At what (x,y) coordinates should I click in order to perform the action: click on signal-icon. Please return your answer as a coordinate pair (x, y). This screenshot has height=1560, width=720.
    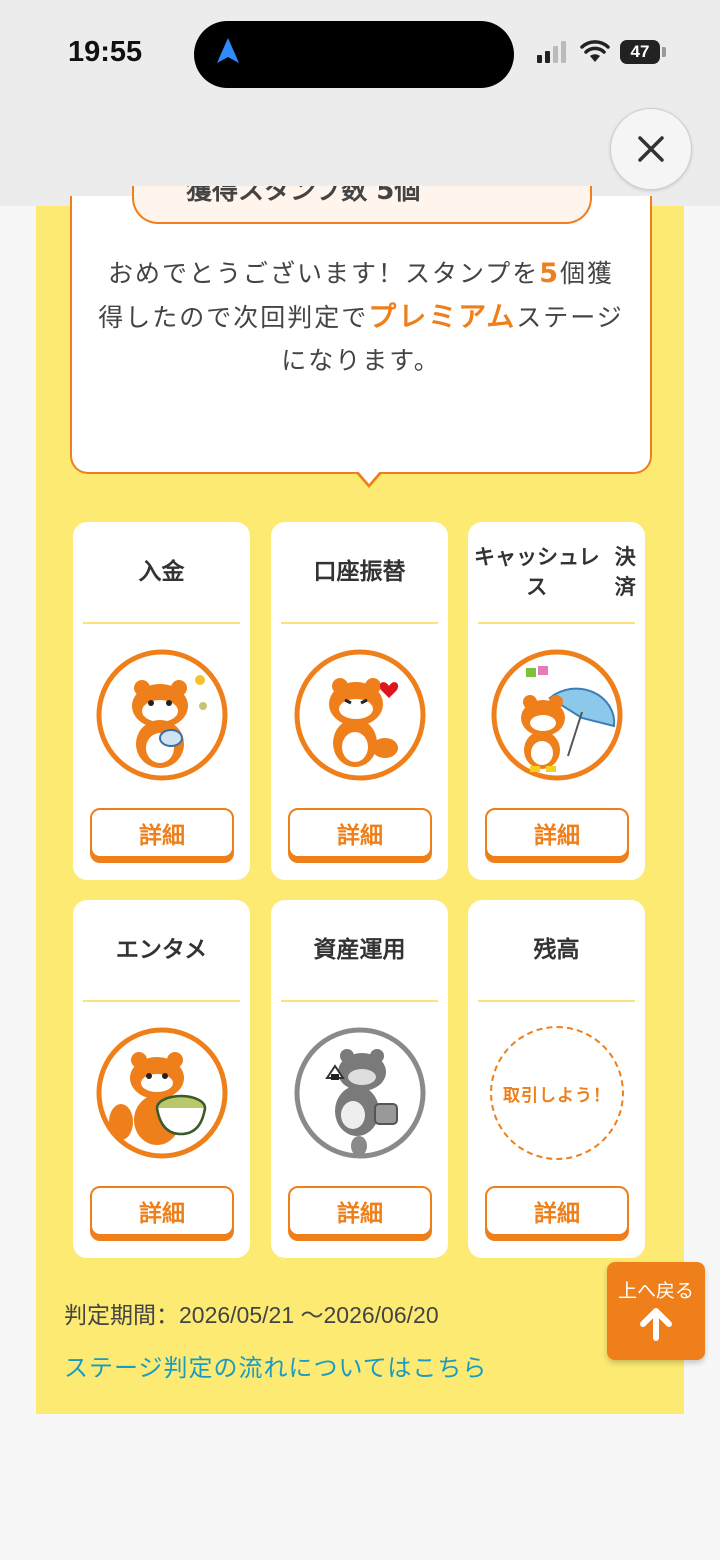
    Looking at the image, I should click on (551, 52).